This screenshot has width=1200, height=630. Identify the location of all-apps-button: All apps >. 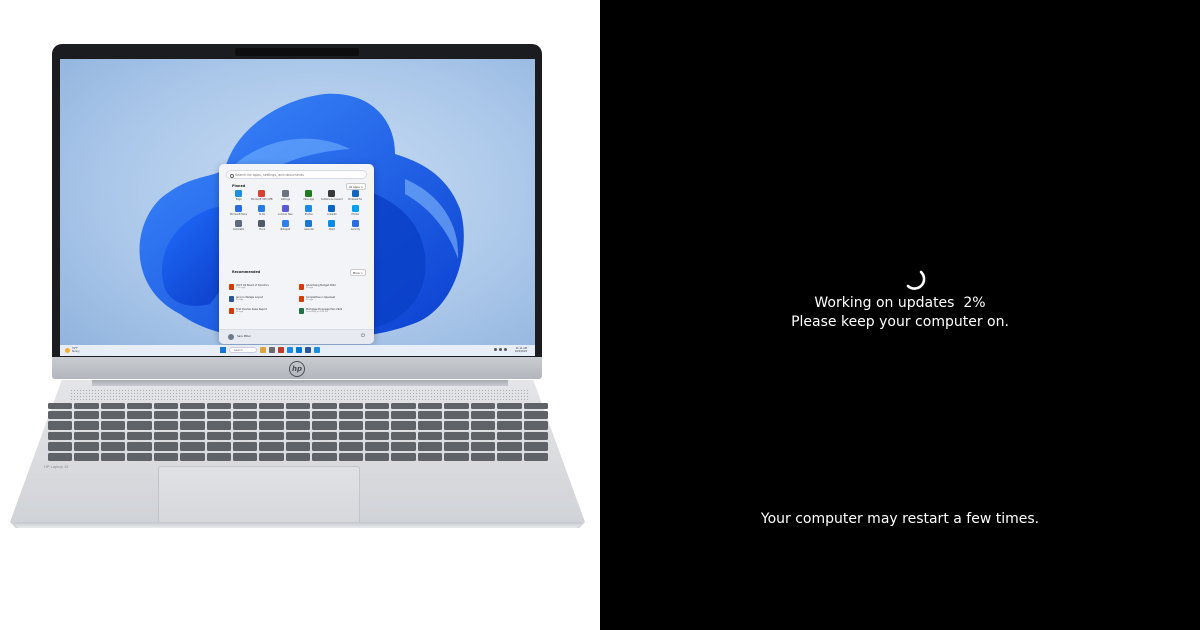
(355, 186).